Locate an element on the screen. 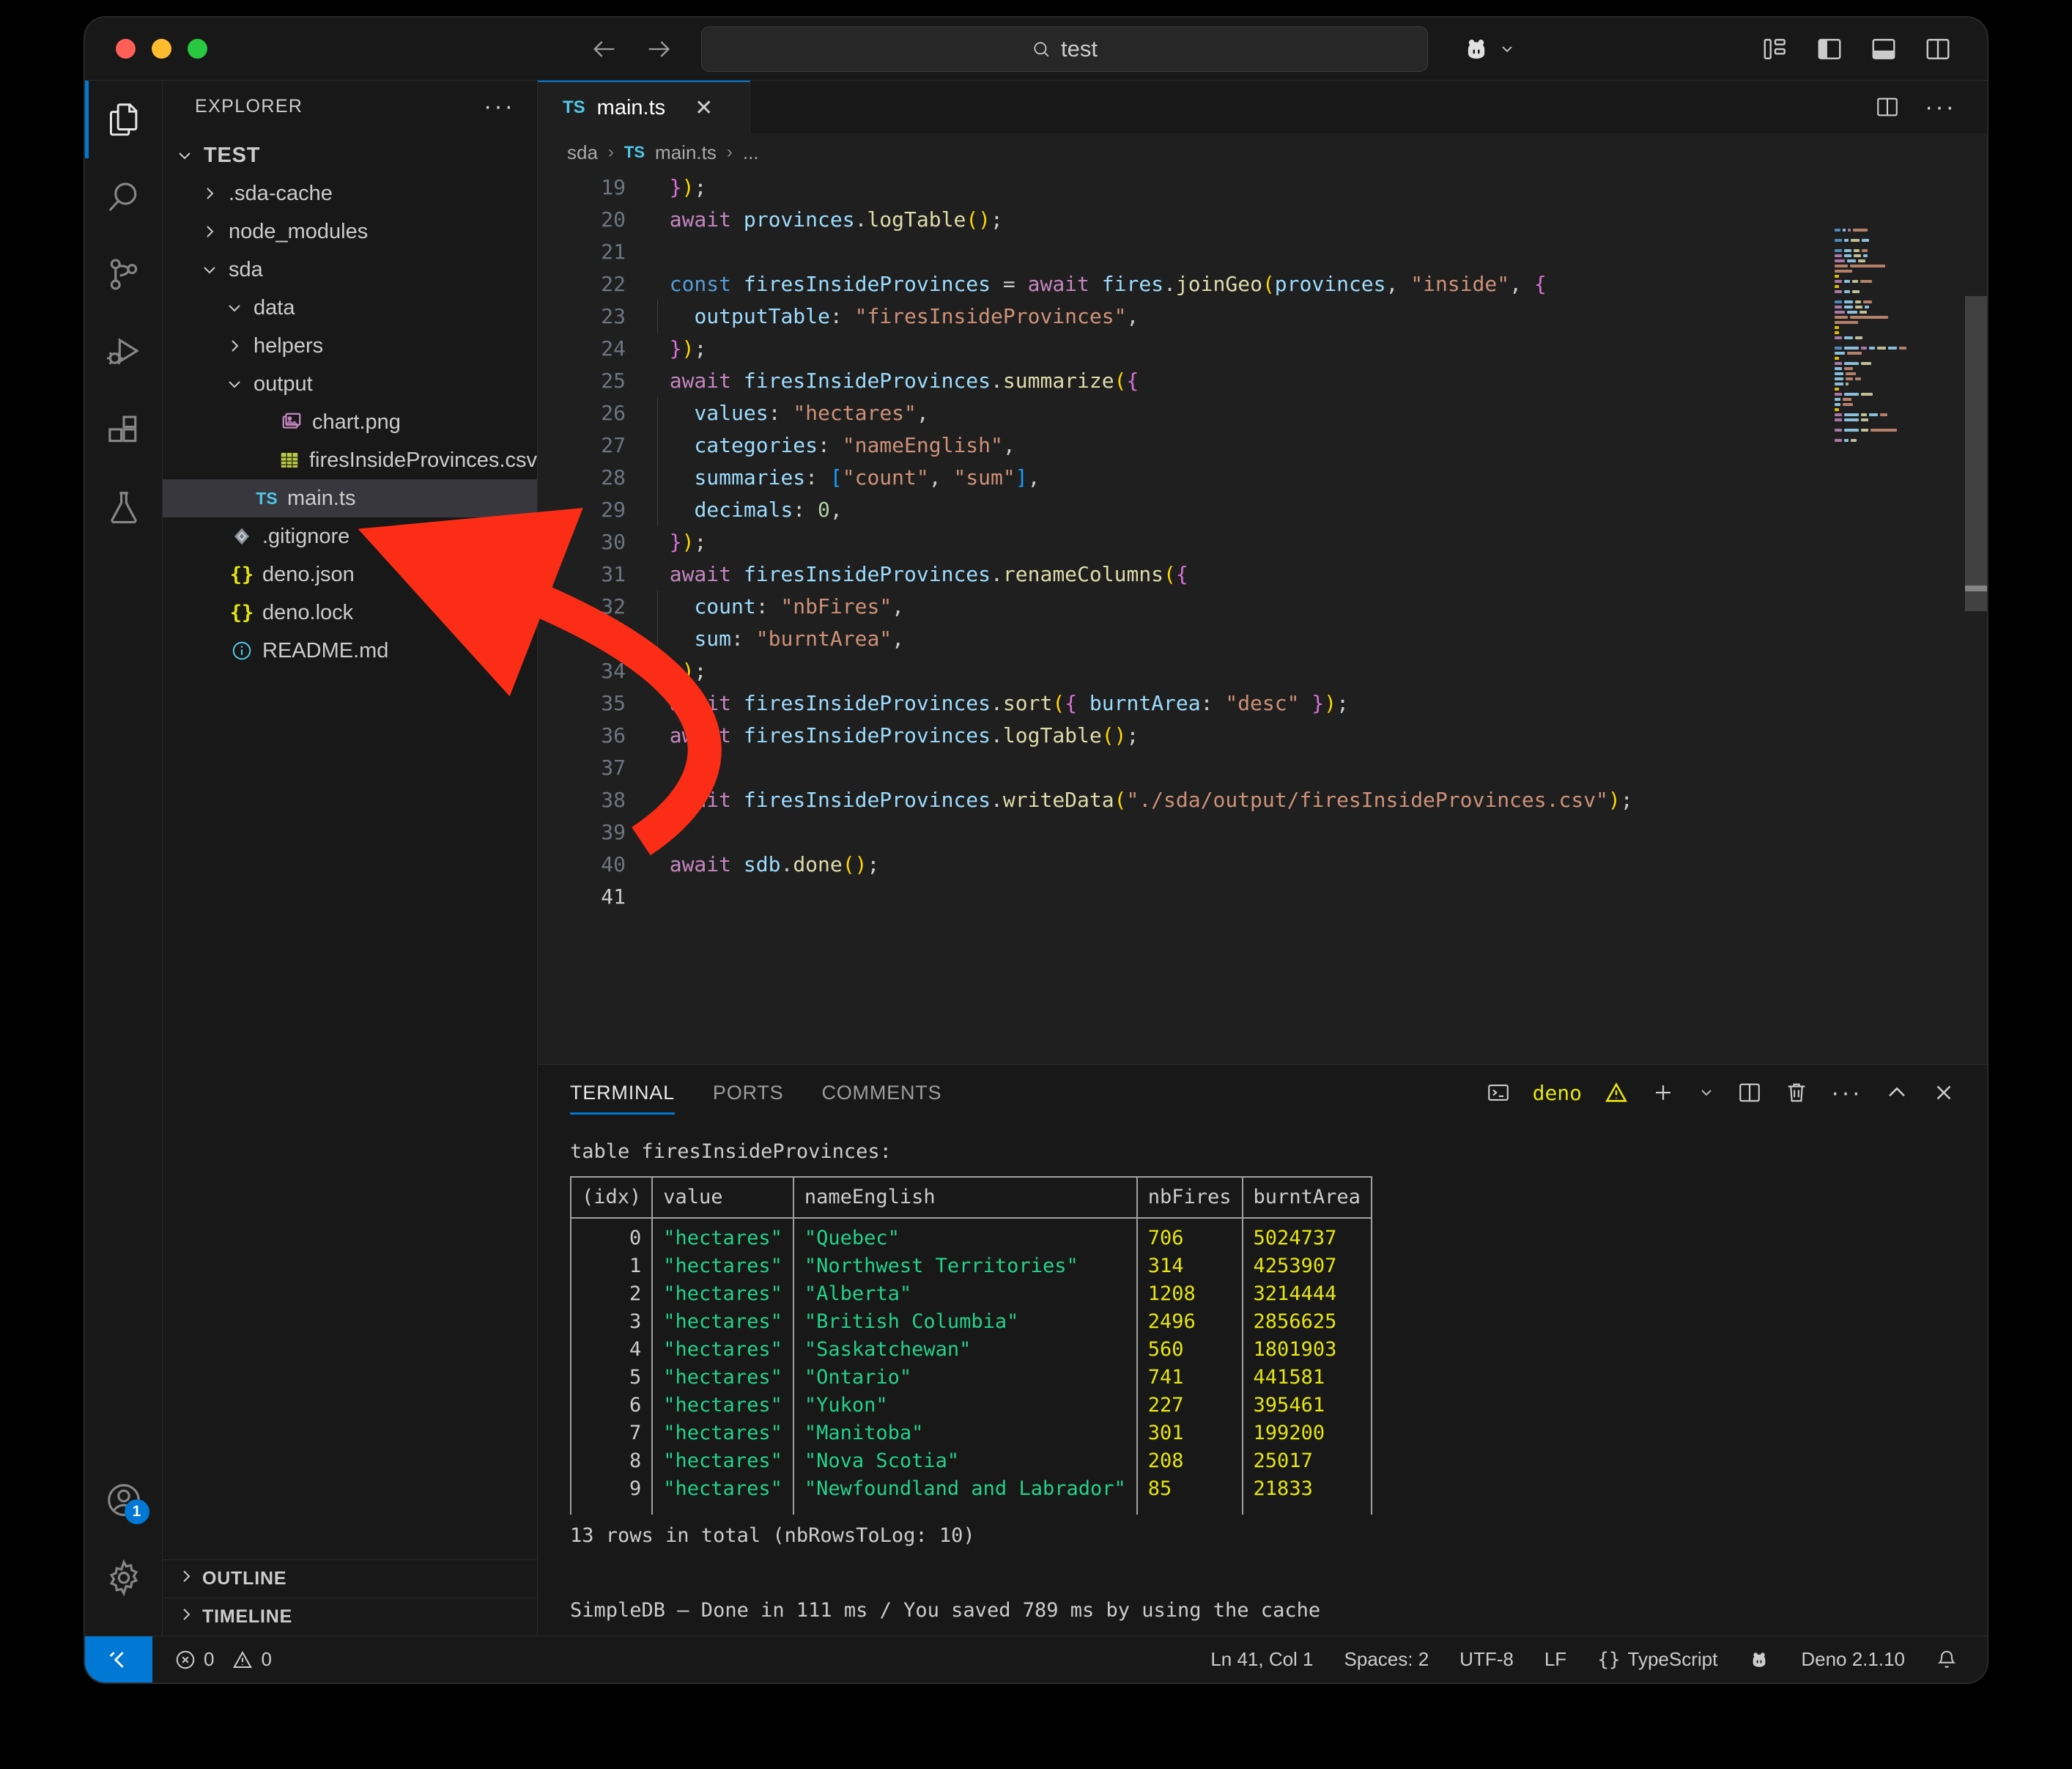 Image resolution: width=2072 pixels, height=1769 pixels. split-terminal-icon is located at coordinates (1749, 1093).